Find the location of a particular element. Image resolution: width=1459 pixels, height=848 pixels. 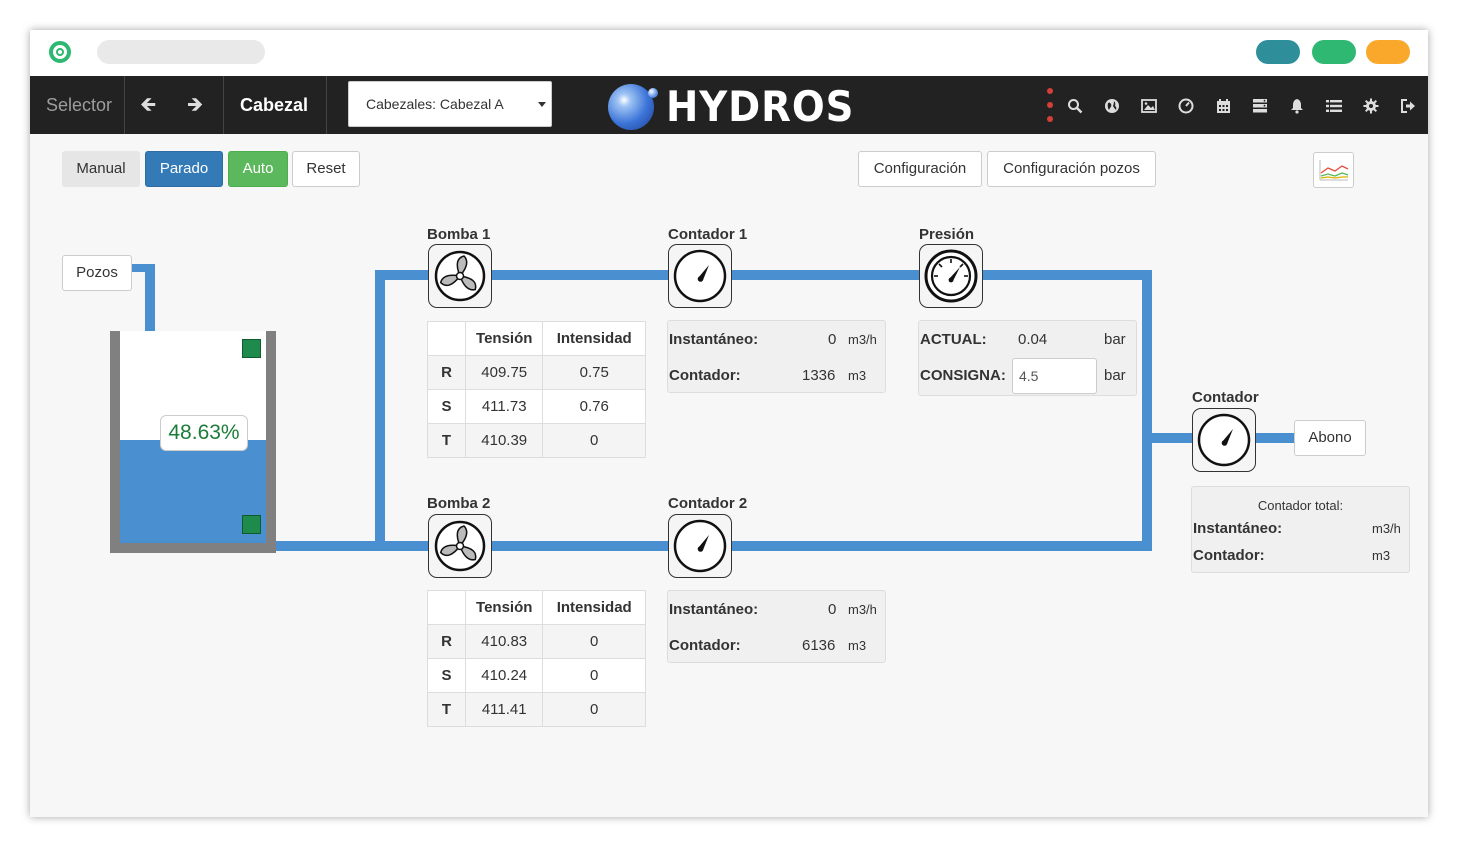

tension-value: 410.83 is located at coordinates (504, 641).